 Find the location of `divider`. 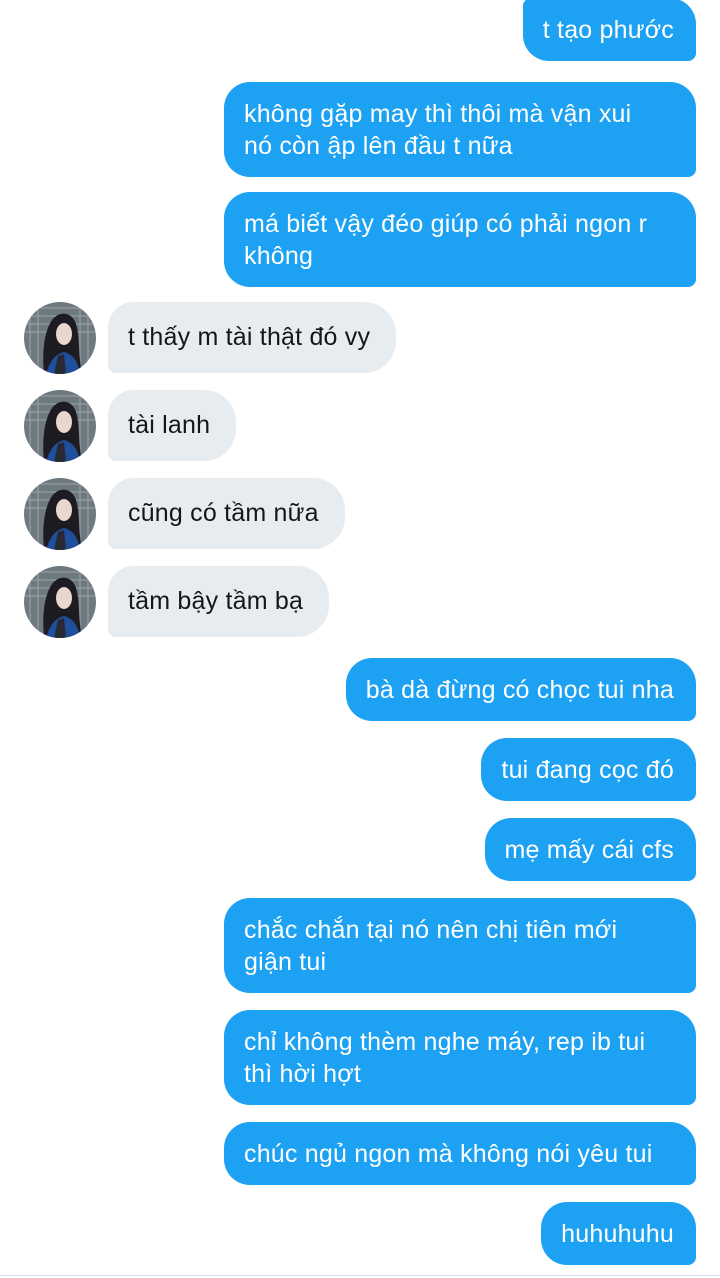

divider is located at coordinates (360, 1275).